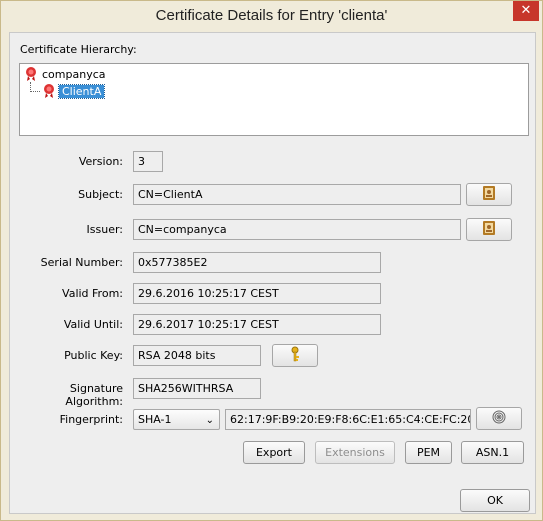 This screenshot has height=521, width=543. What do you see at coordinates (492, 452) in the screenshot?
I see `asn1-button: ASN.1` at bounding box center [492, 452].